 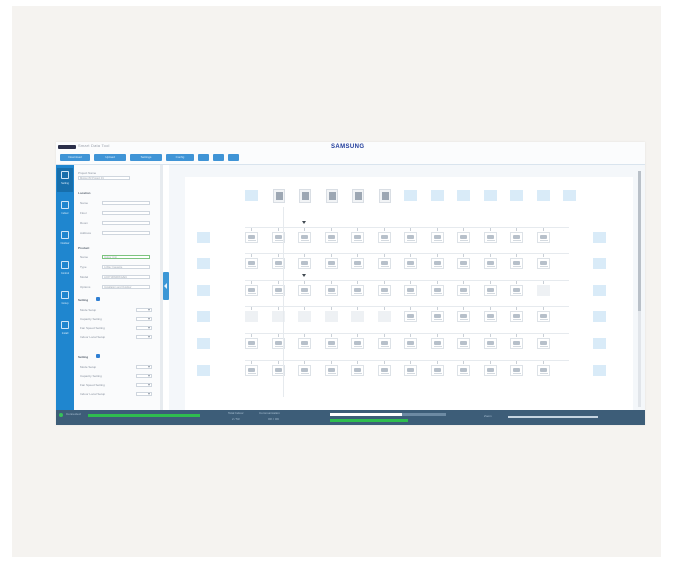 I want to click on zoom-slider, so click(x=553, y=417).